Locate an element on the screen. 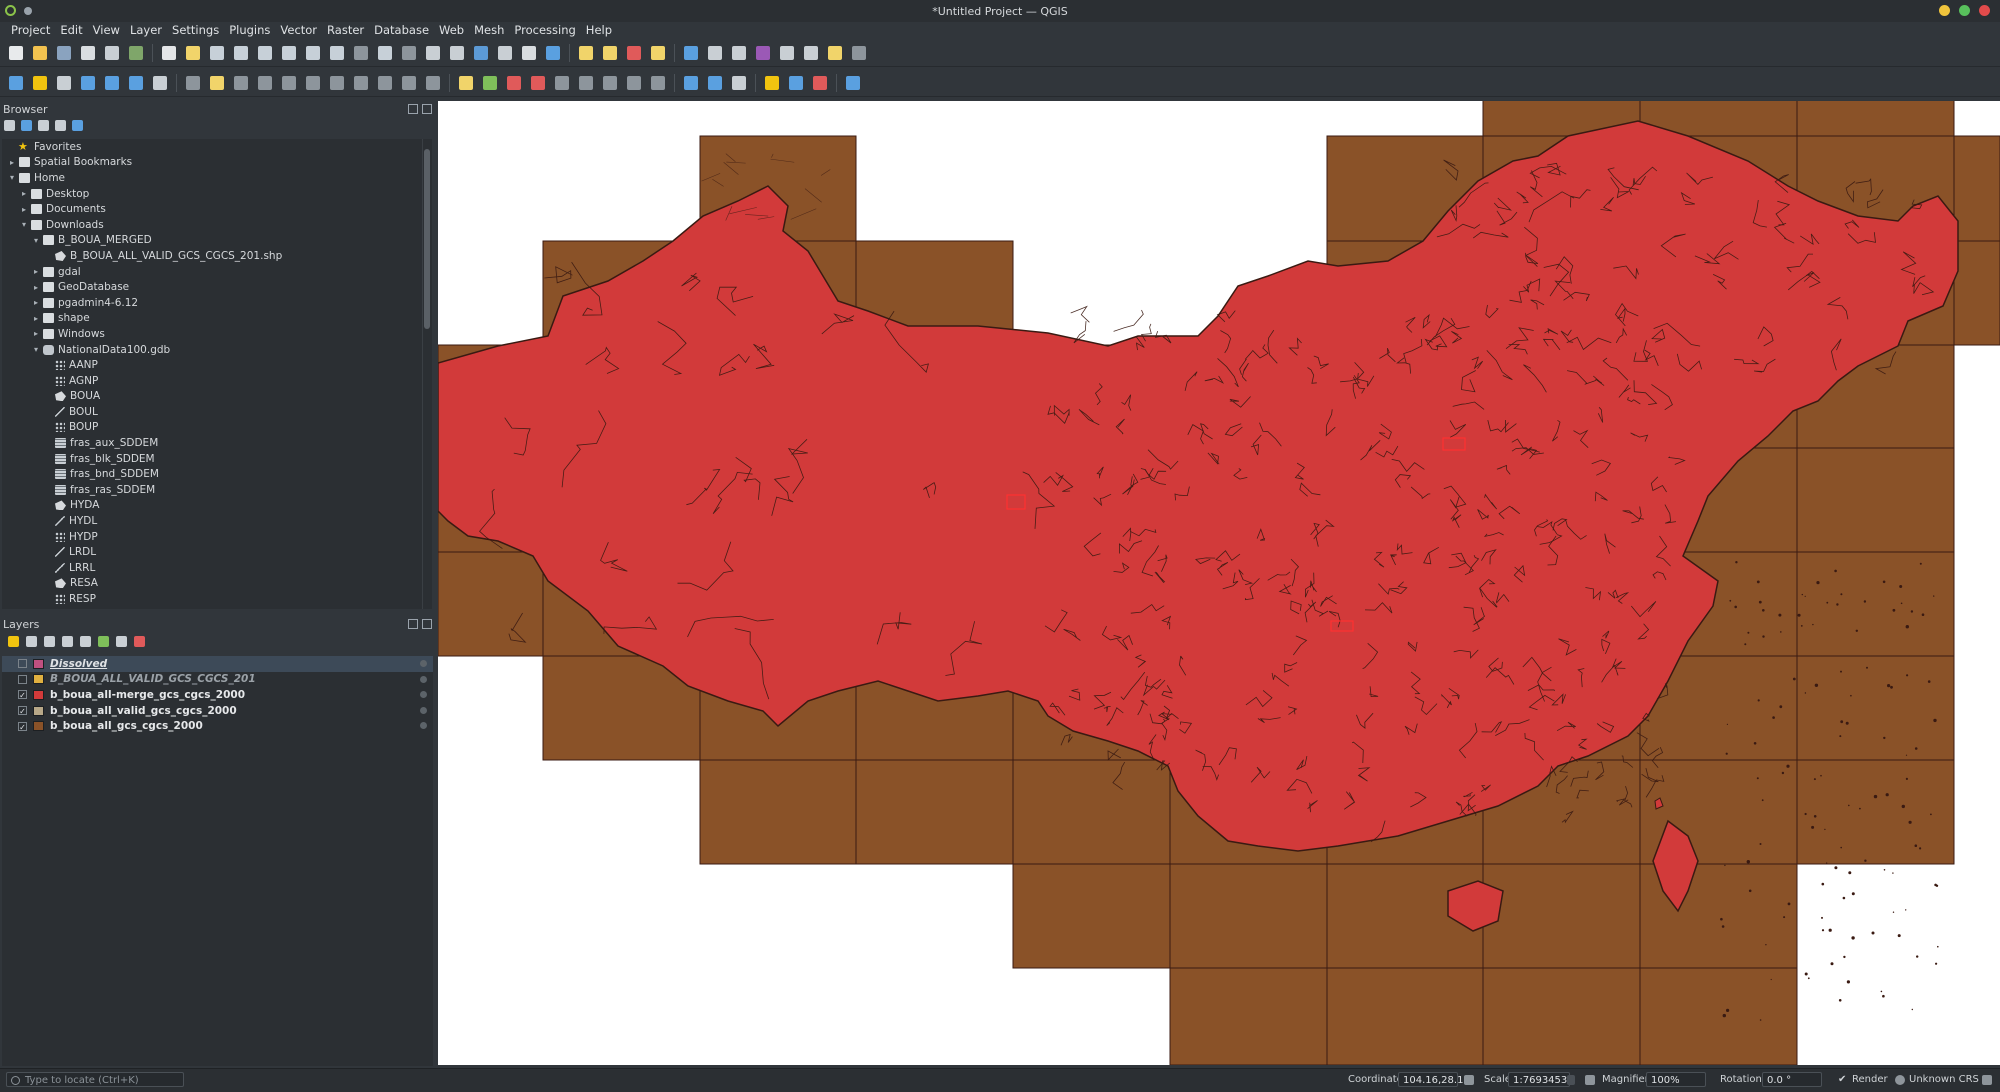 This screenshot has height=1092, width=2000. browser-item: B_BOUA_ALL_VALID_GCS_CGCS_201.shp is located at coordinates (212, 256).